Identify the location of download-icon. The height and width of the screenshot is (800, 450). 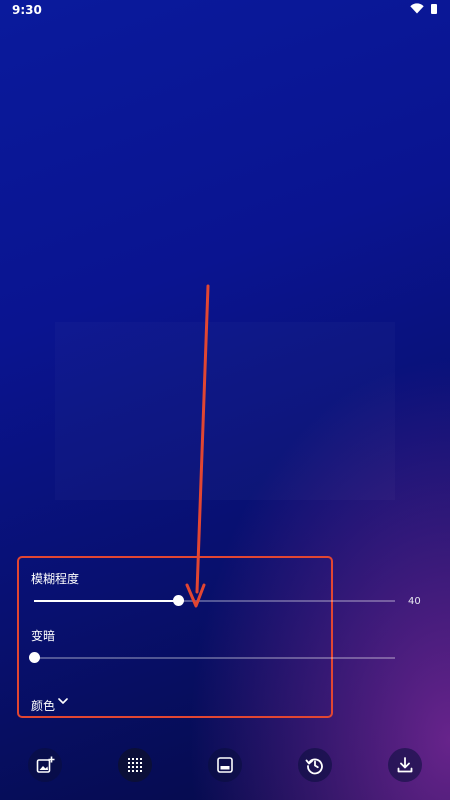
(405, 765).